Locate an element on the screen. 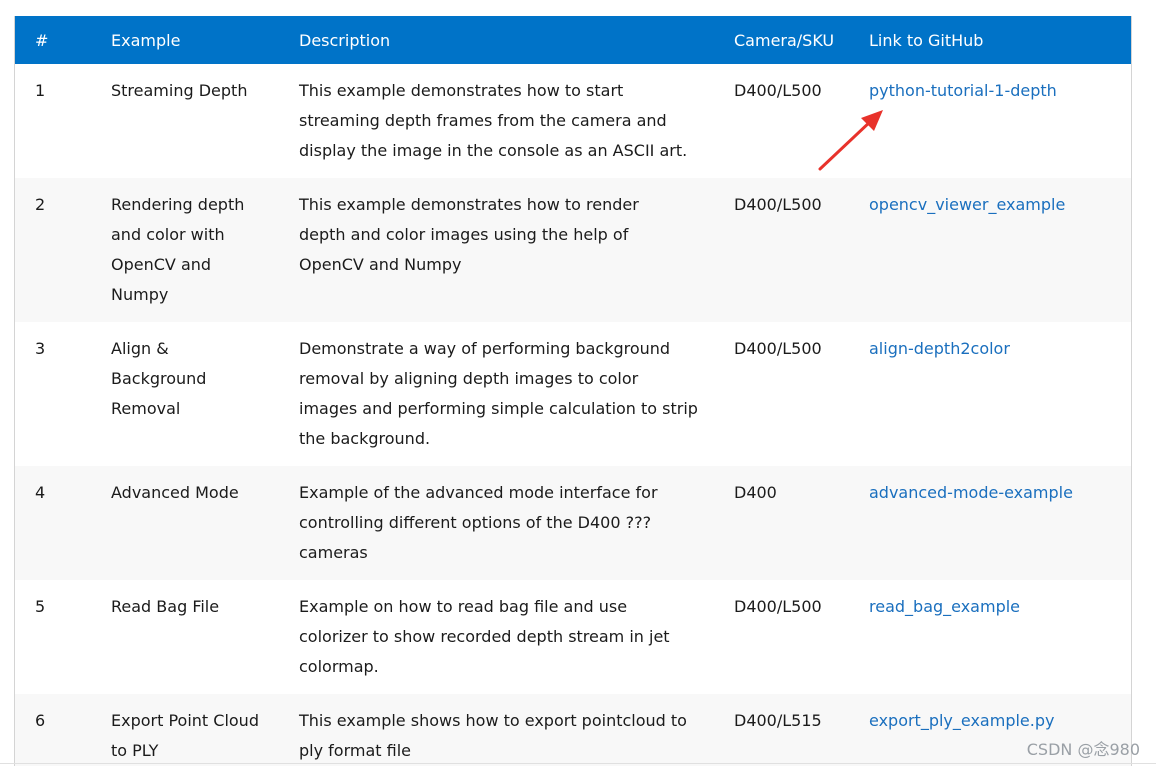  header-camera-sku: Camera/SKU is located at coordinates (784, 40).